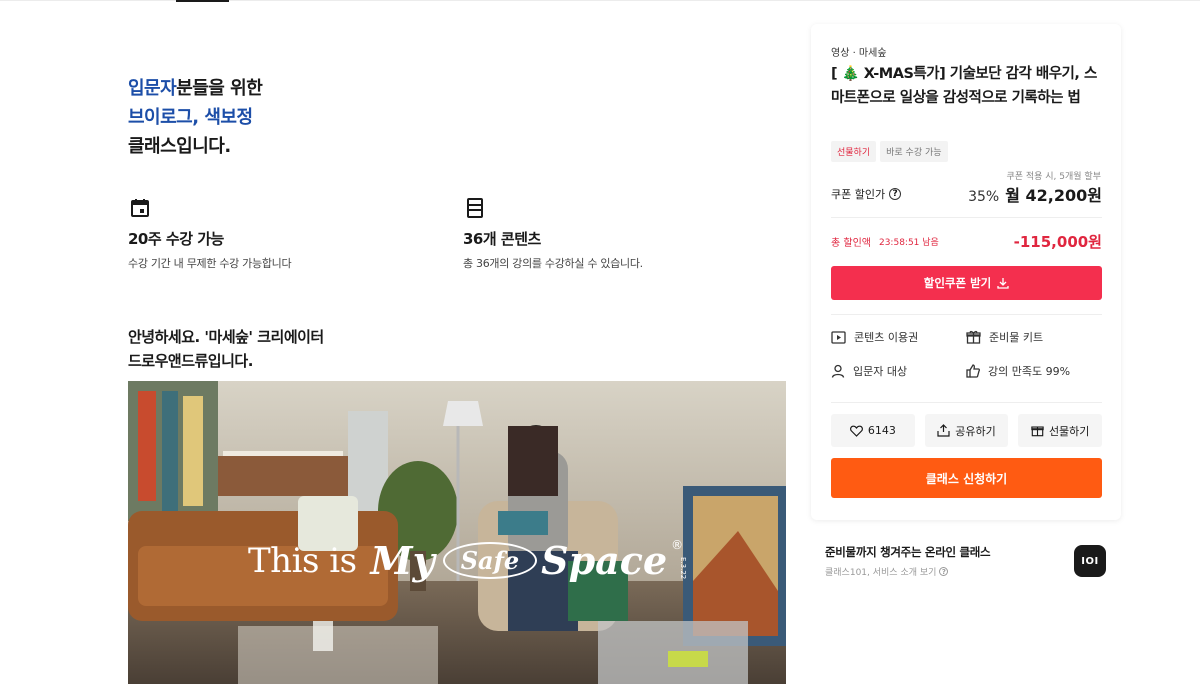 The width and height of the screenshot is (1200, 684). Describe the element at coordinates (856, 431) in the screenshot. I see `heart-icon` at that location.